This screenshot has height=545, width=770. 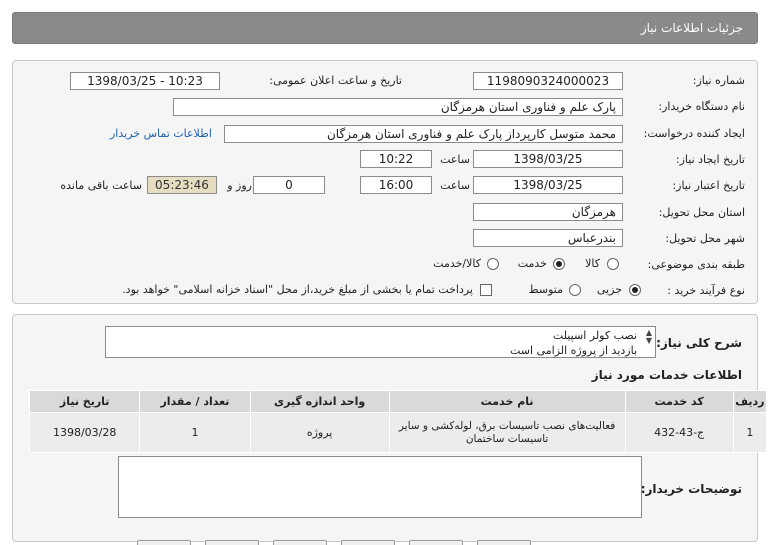 I want to click on created-date-label: تاریخ ایجاد نیاز:, so click(x=710, y=159).